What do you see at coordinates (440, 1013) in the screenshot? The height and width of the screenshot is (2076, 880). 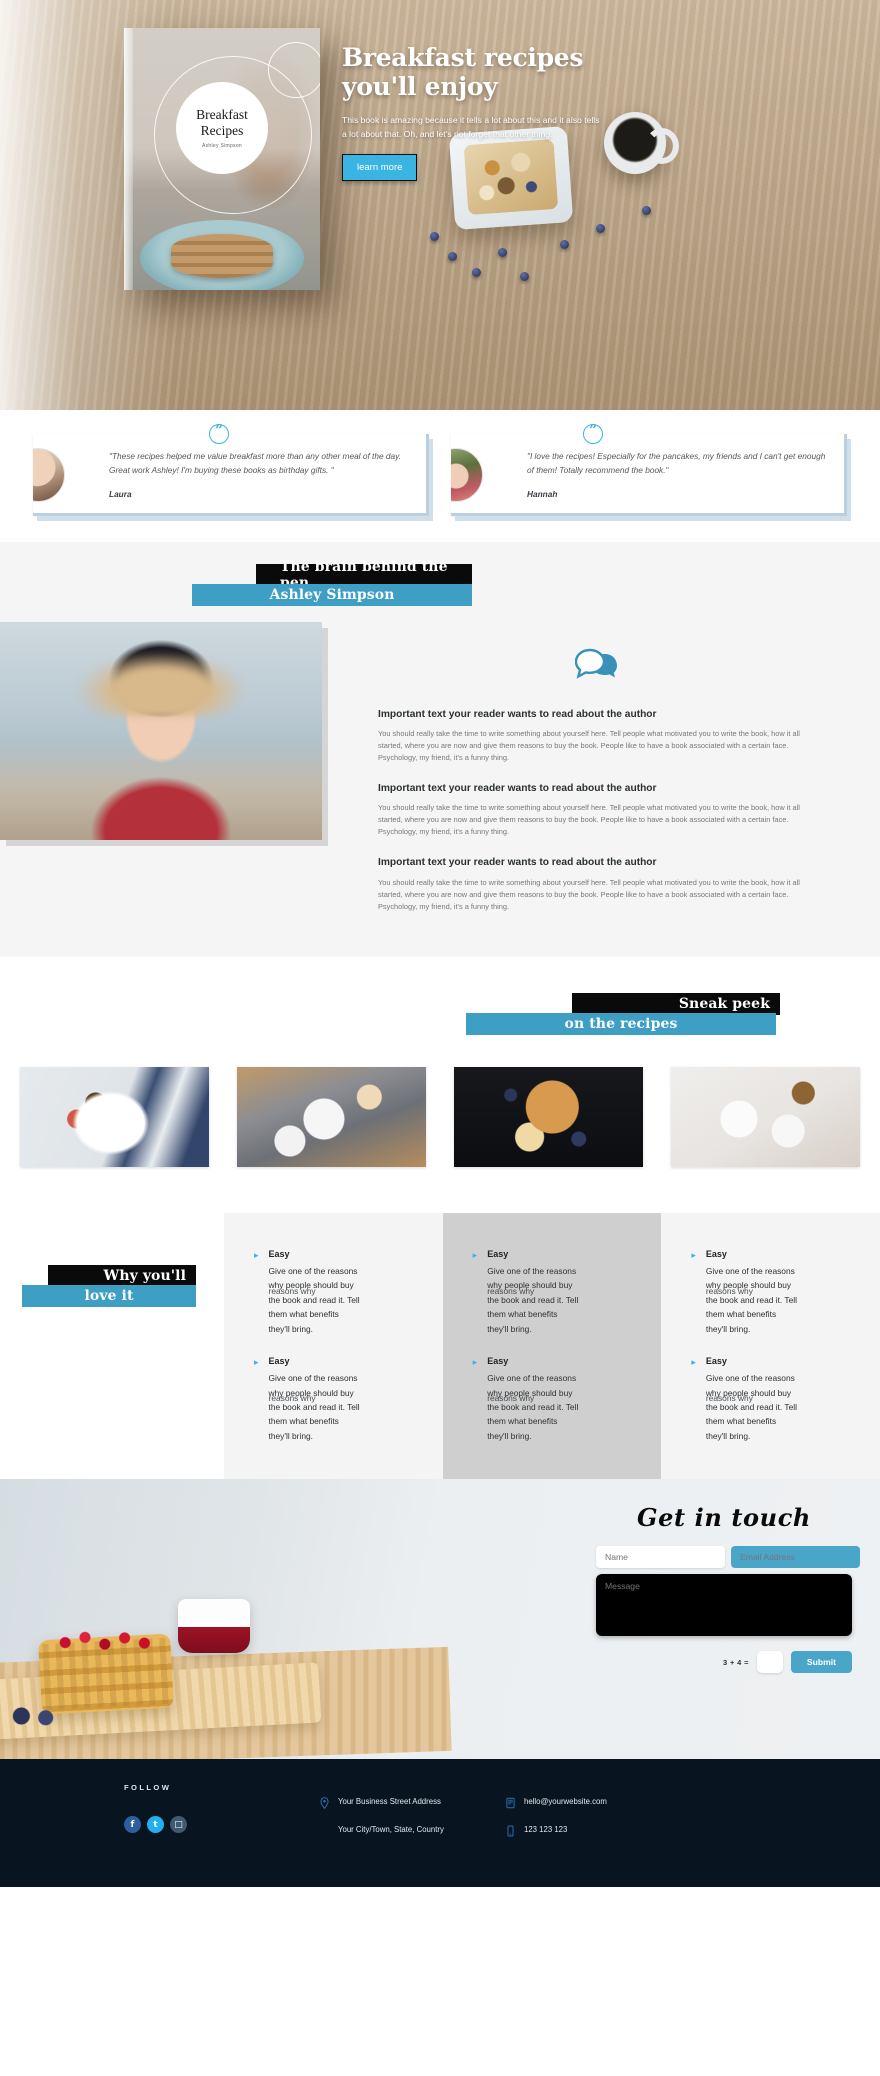 I see `sneak-peek-heading: Sneak peek on the recipes` at bounding box center [440, 1013].